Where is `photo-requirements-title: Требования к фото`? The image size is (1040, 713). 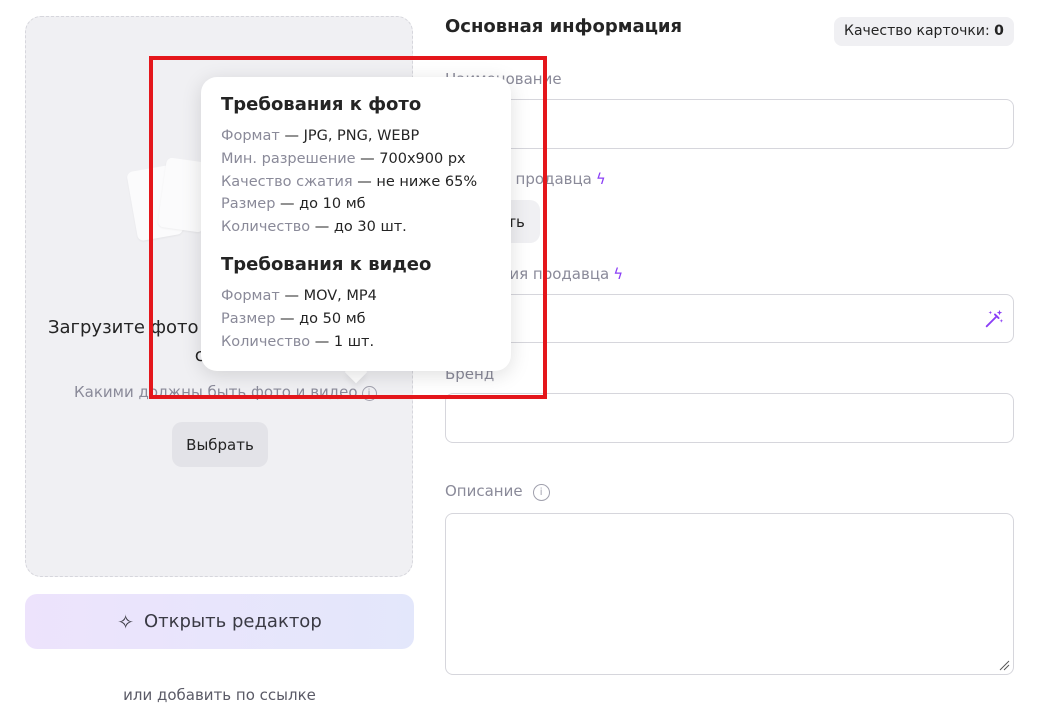
photo-requirements-title: Требования к фото is located at coordinates (321, 104).